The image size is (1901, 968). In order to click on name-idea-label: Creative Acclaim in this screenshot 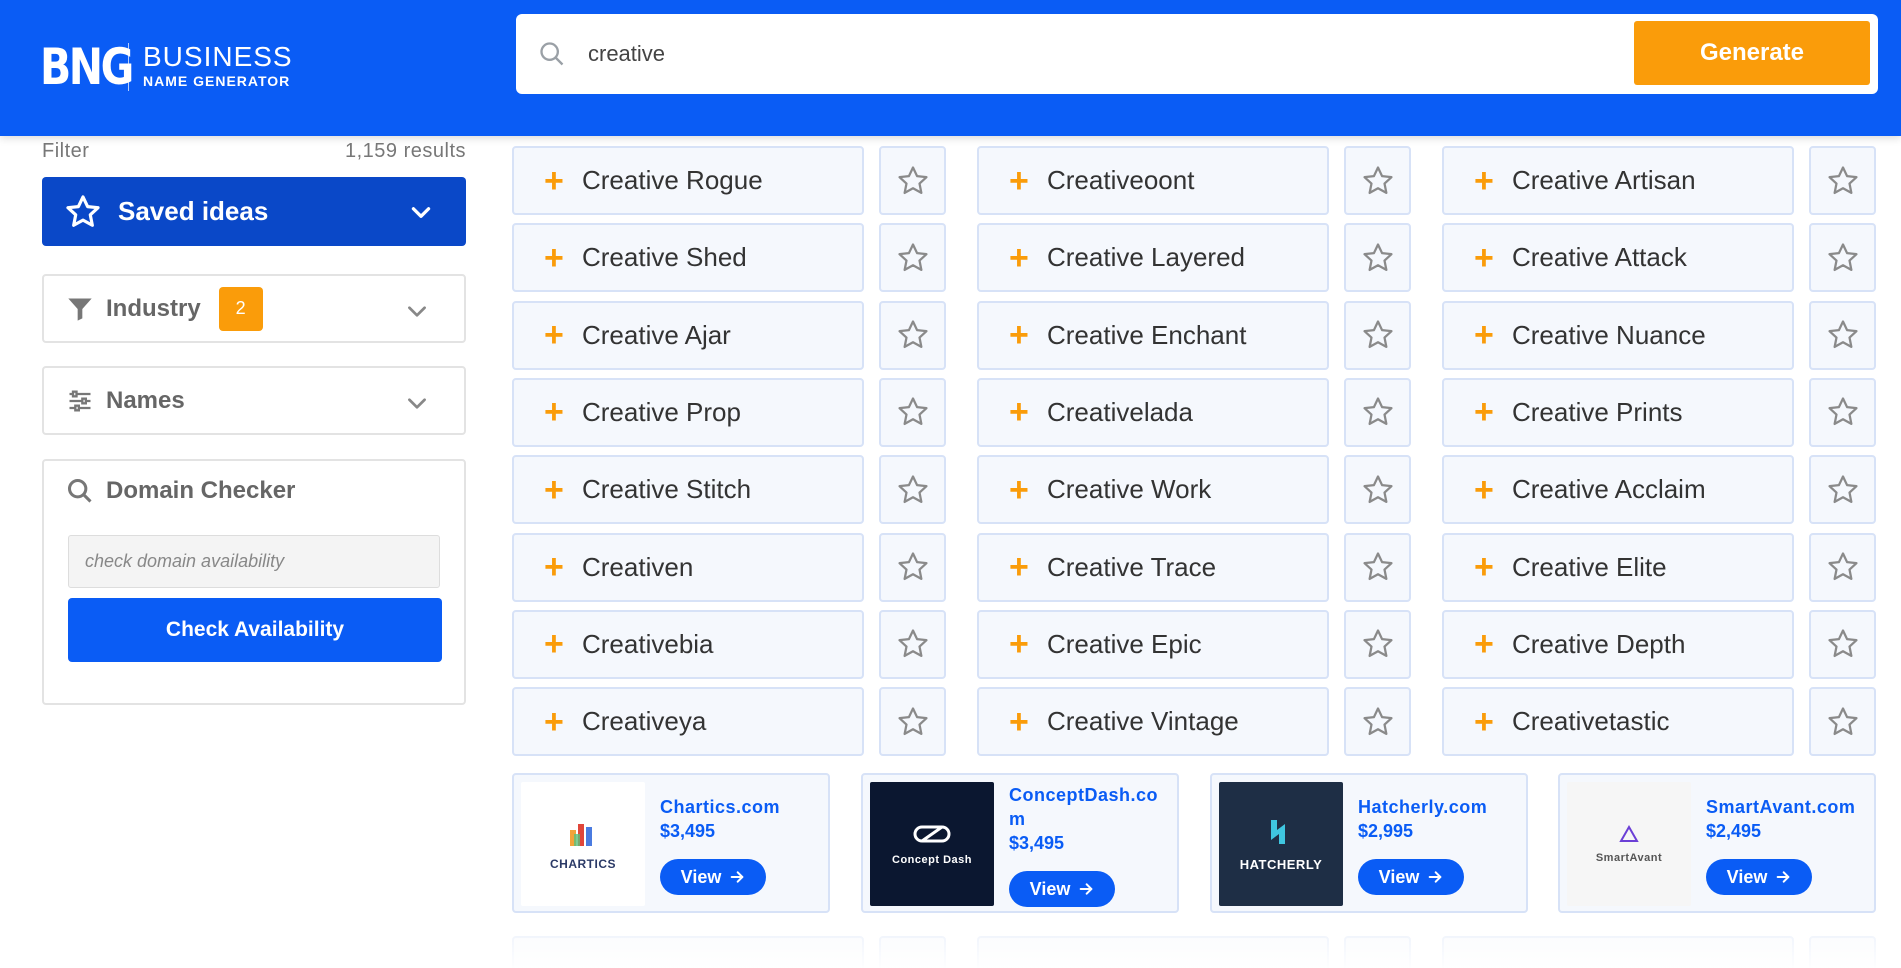, I will do `click(1609, 489)`.